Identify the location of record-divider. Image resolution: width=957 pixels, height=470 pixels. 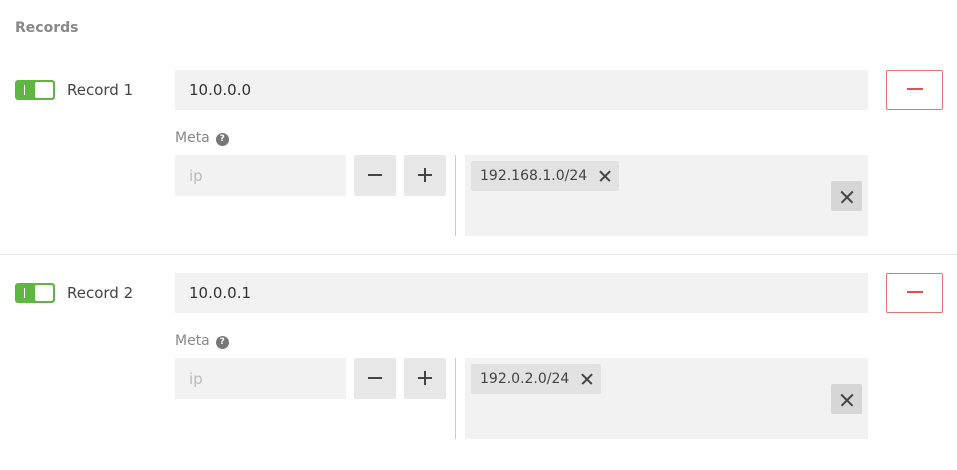
(478, 254).